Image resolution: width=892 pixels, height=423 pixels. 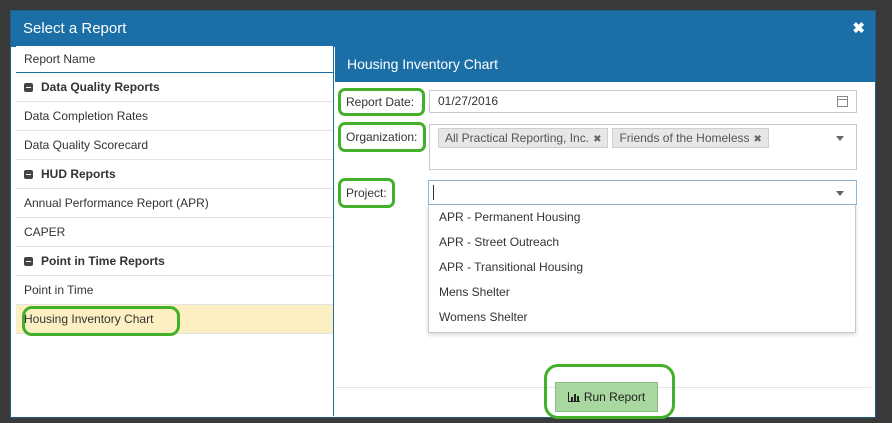 I want to click on project-option: Mens Shelter, so click(x=642, y=292).